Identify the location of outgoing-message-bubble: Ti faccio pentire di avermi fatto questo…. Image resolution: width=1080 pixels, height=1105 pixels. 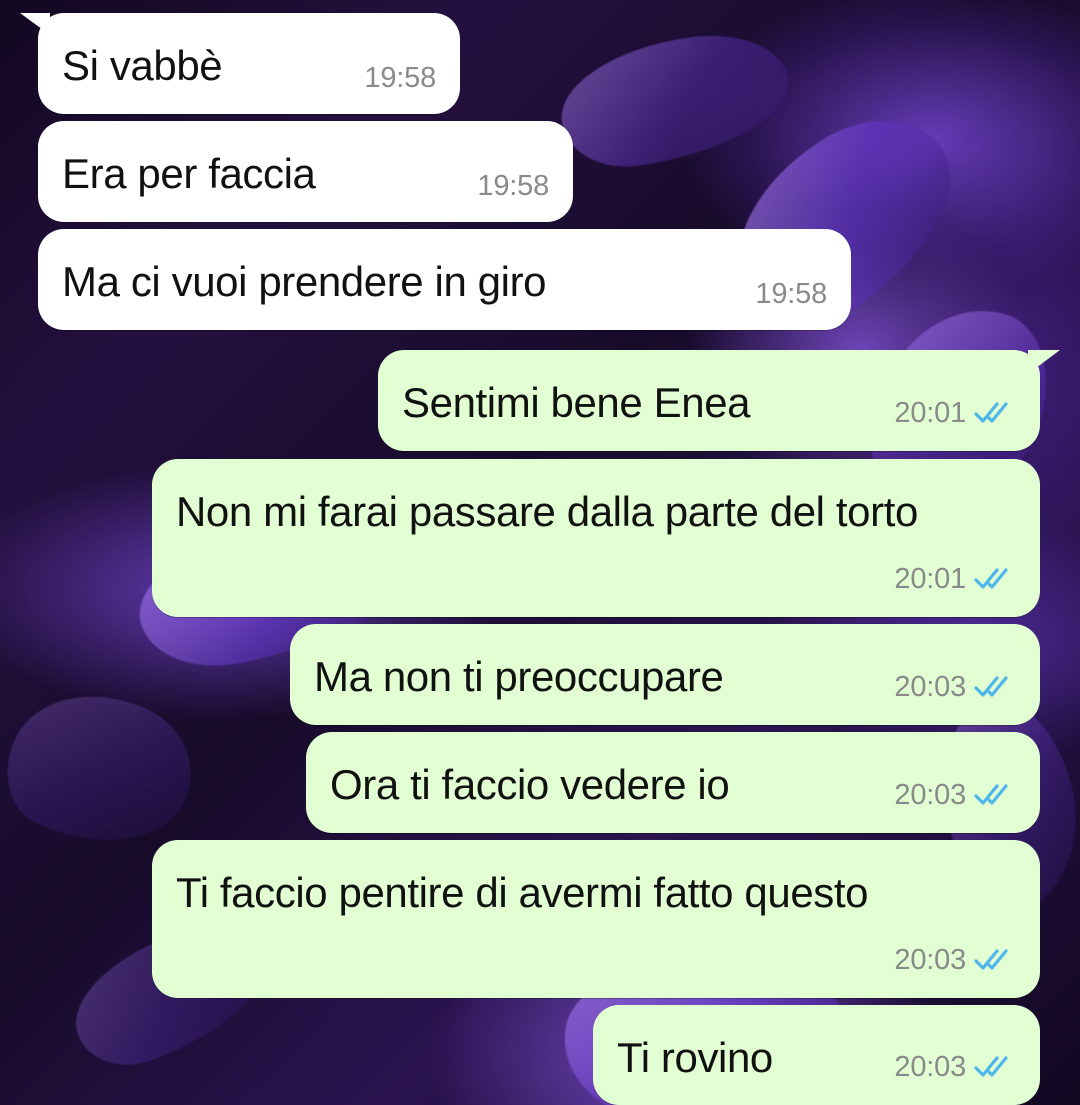
(596, 919).